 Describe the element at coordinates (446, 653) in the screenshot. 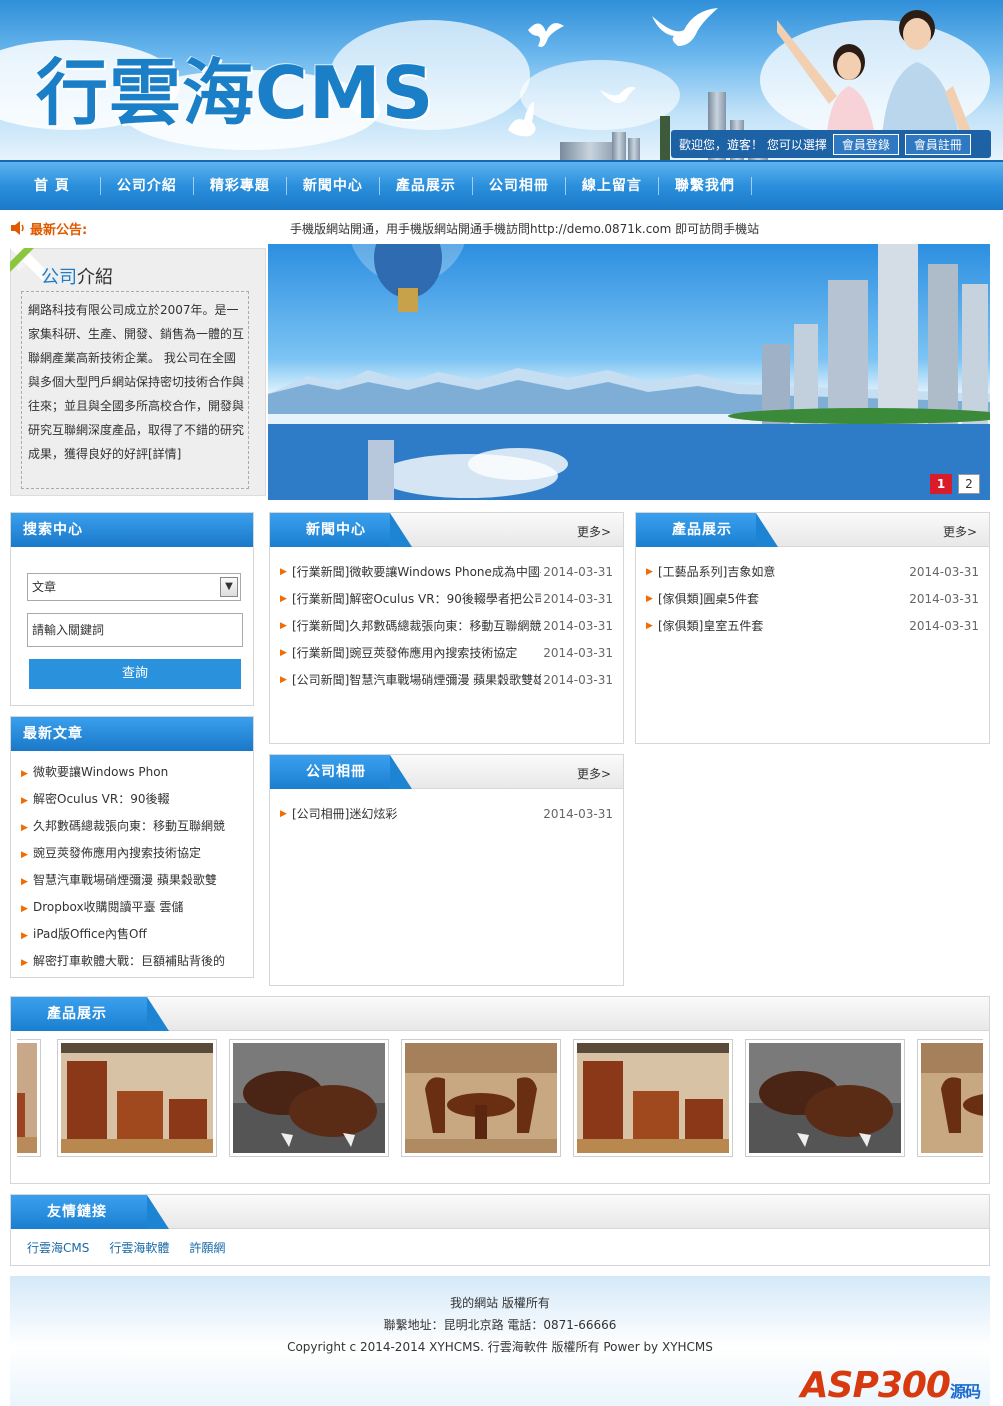

I see `table-row: ▶ [行業新聞]豌豆莢發佈應用內搜索技術協定 2014-03-31` at that location.